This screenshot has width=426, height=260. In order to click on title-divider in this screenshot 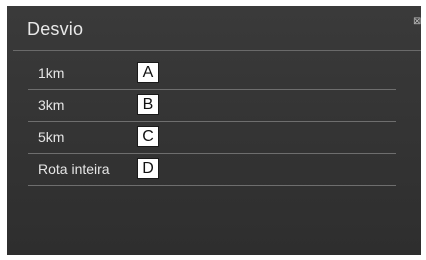, I will do `click(217, 50)`.